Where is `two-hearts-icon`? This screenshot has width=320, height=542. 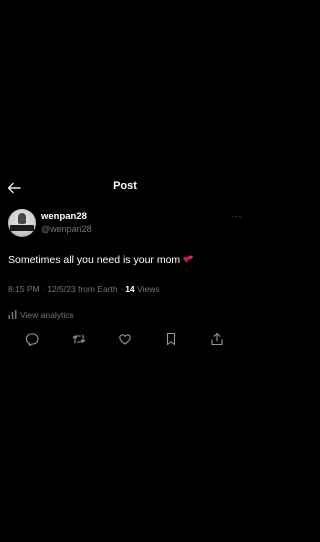 two-hearts-icon is located at coordinates (188, 259).